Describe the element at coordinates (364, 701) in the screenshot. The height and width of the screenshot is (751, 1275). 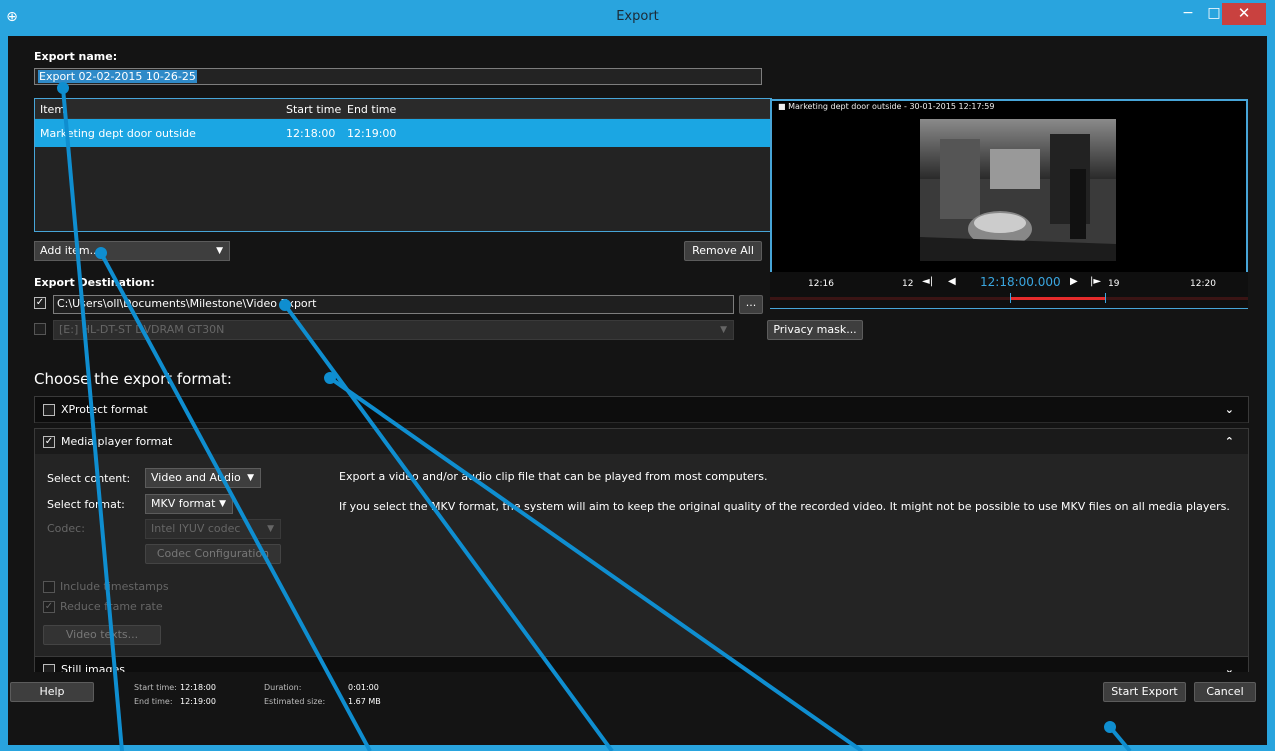
I see `estimated-size-value: 1.67 MB` at that location.